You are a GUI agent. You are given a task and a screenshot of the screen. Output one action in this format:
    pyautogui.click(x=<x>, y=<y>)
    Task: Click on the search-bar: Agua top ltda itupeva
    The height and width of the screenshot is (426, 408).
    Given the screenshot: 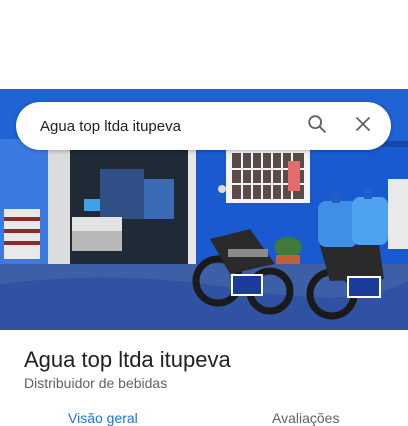 What is the action you would take?
    pyautogui.click(x=203, y=126)
    